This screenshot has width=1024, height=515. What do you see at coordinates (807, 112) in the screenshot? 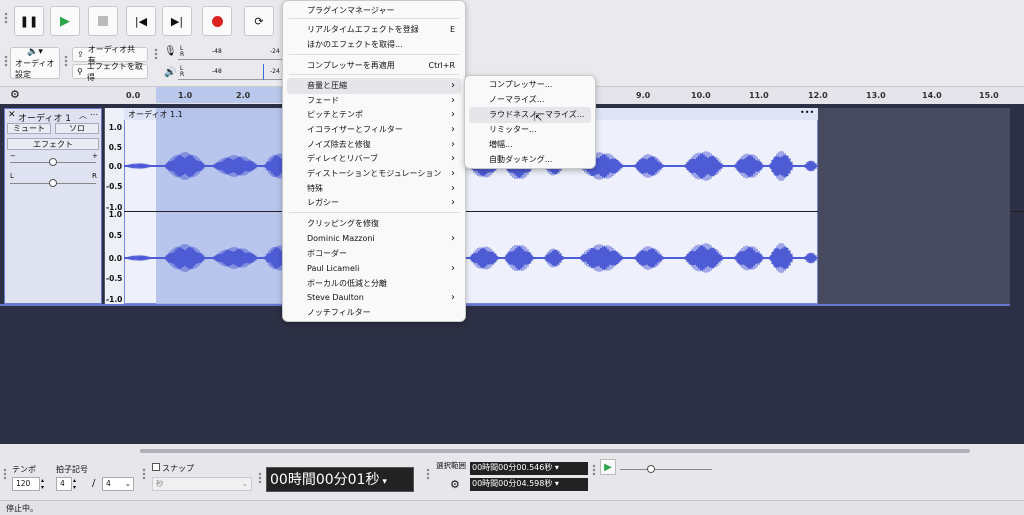
I see `clip-menu-button: •••` at bounding box center [807, 112].